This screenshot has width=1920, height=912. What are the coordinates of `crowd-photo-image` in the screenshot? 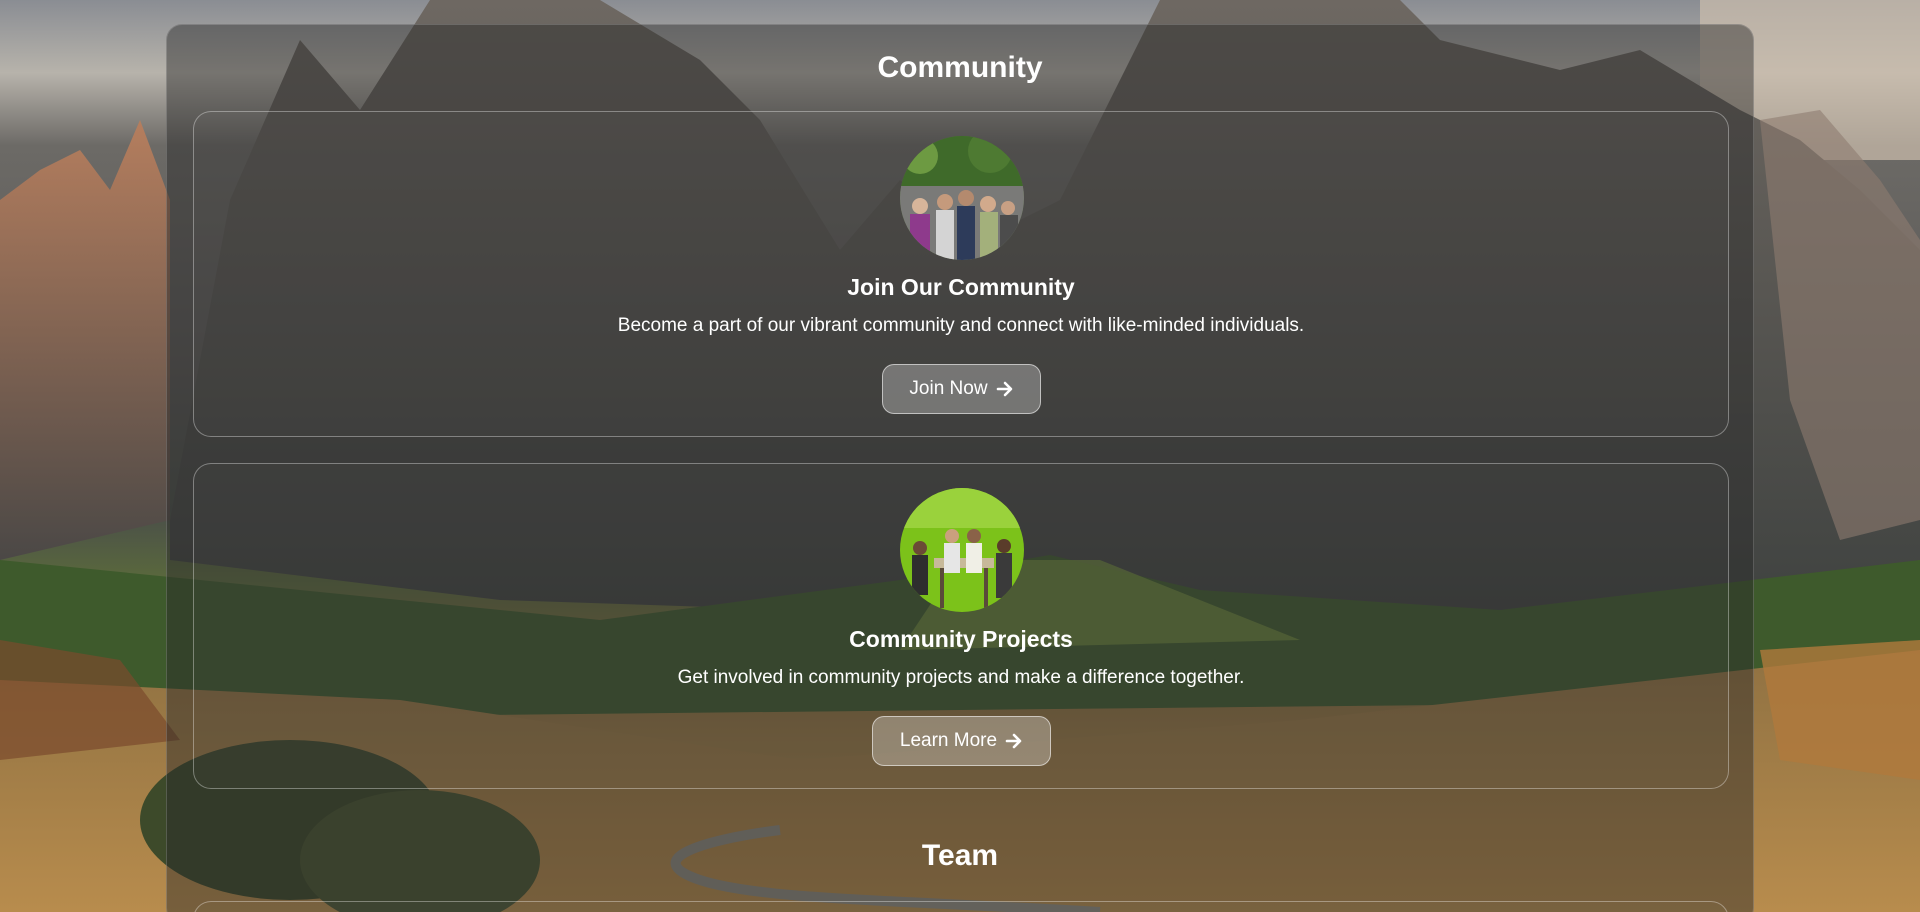 It's located at (962, 198).